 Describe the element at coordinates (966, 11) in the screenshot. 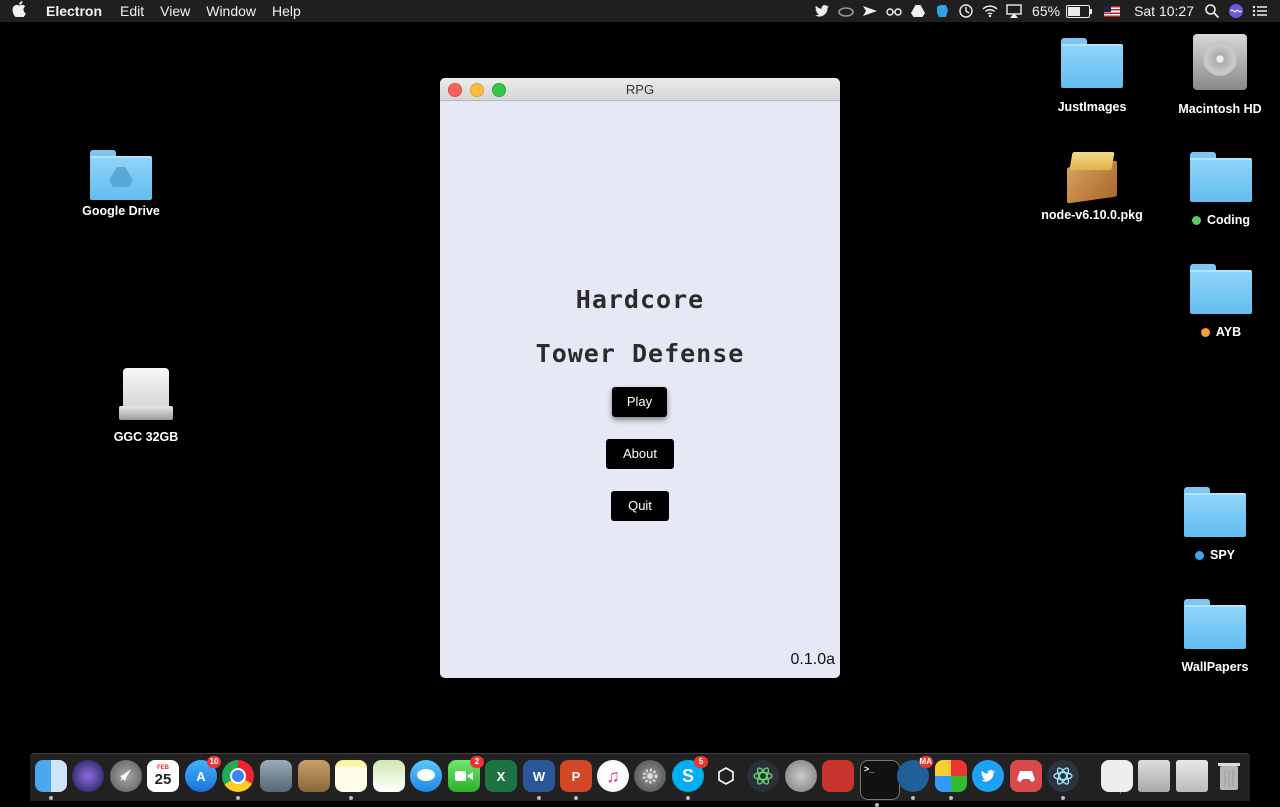

I see `time-machine-icon` at that location.